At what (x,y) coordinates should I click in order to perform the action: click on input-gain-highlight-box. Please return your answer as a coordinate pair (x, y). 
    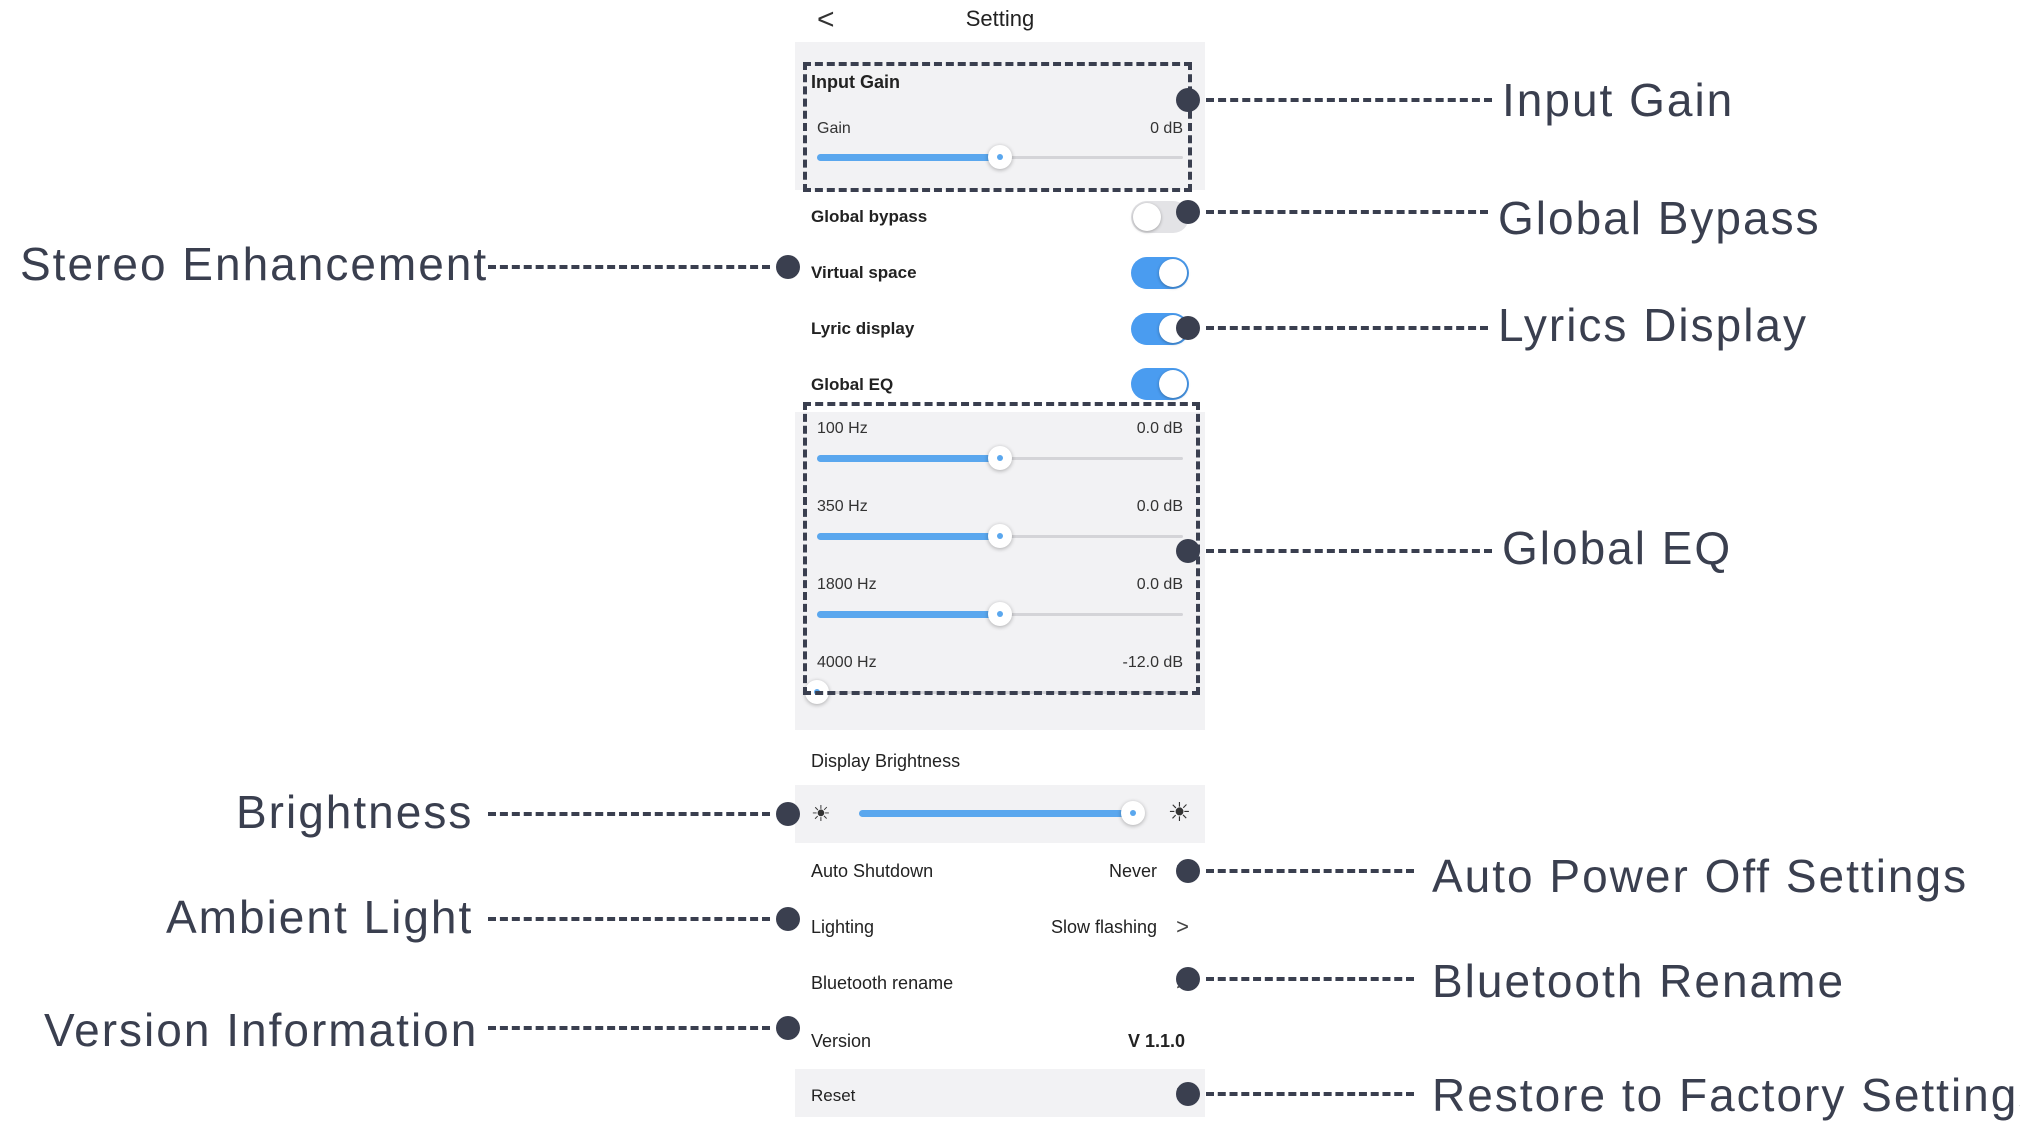
    Looking at the image, I should click on (997, 127).